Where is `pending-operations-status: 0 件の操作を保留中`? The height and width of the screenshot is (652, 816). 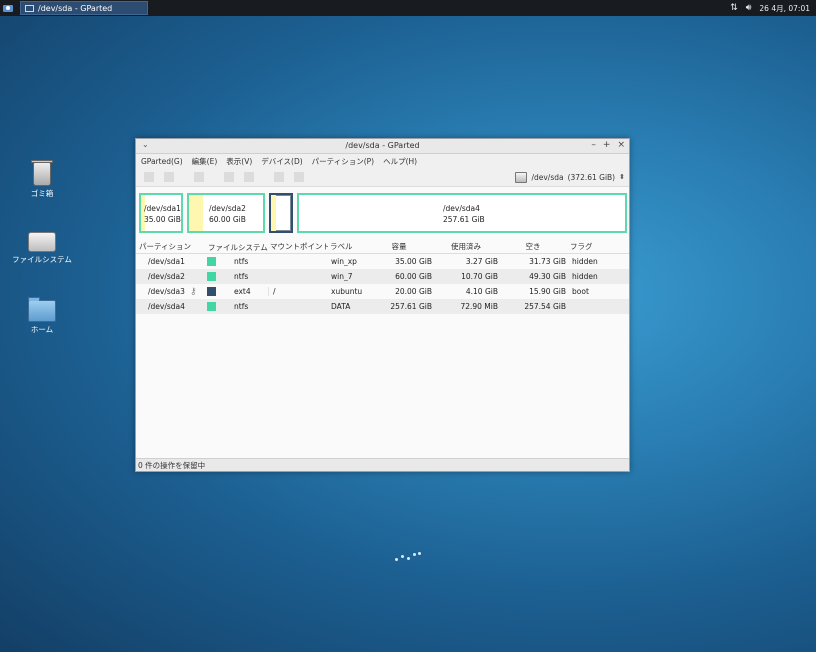
pending-operations-status: 0 件の操作を保留中 is located at coordinates (172, 465).